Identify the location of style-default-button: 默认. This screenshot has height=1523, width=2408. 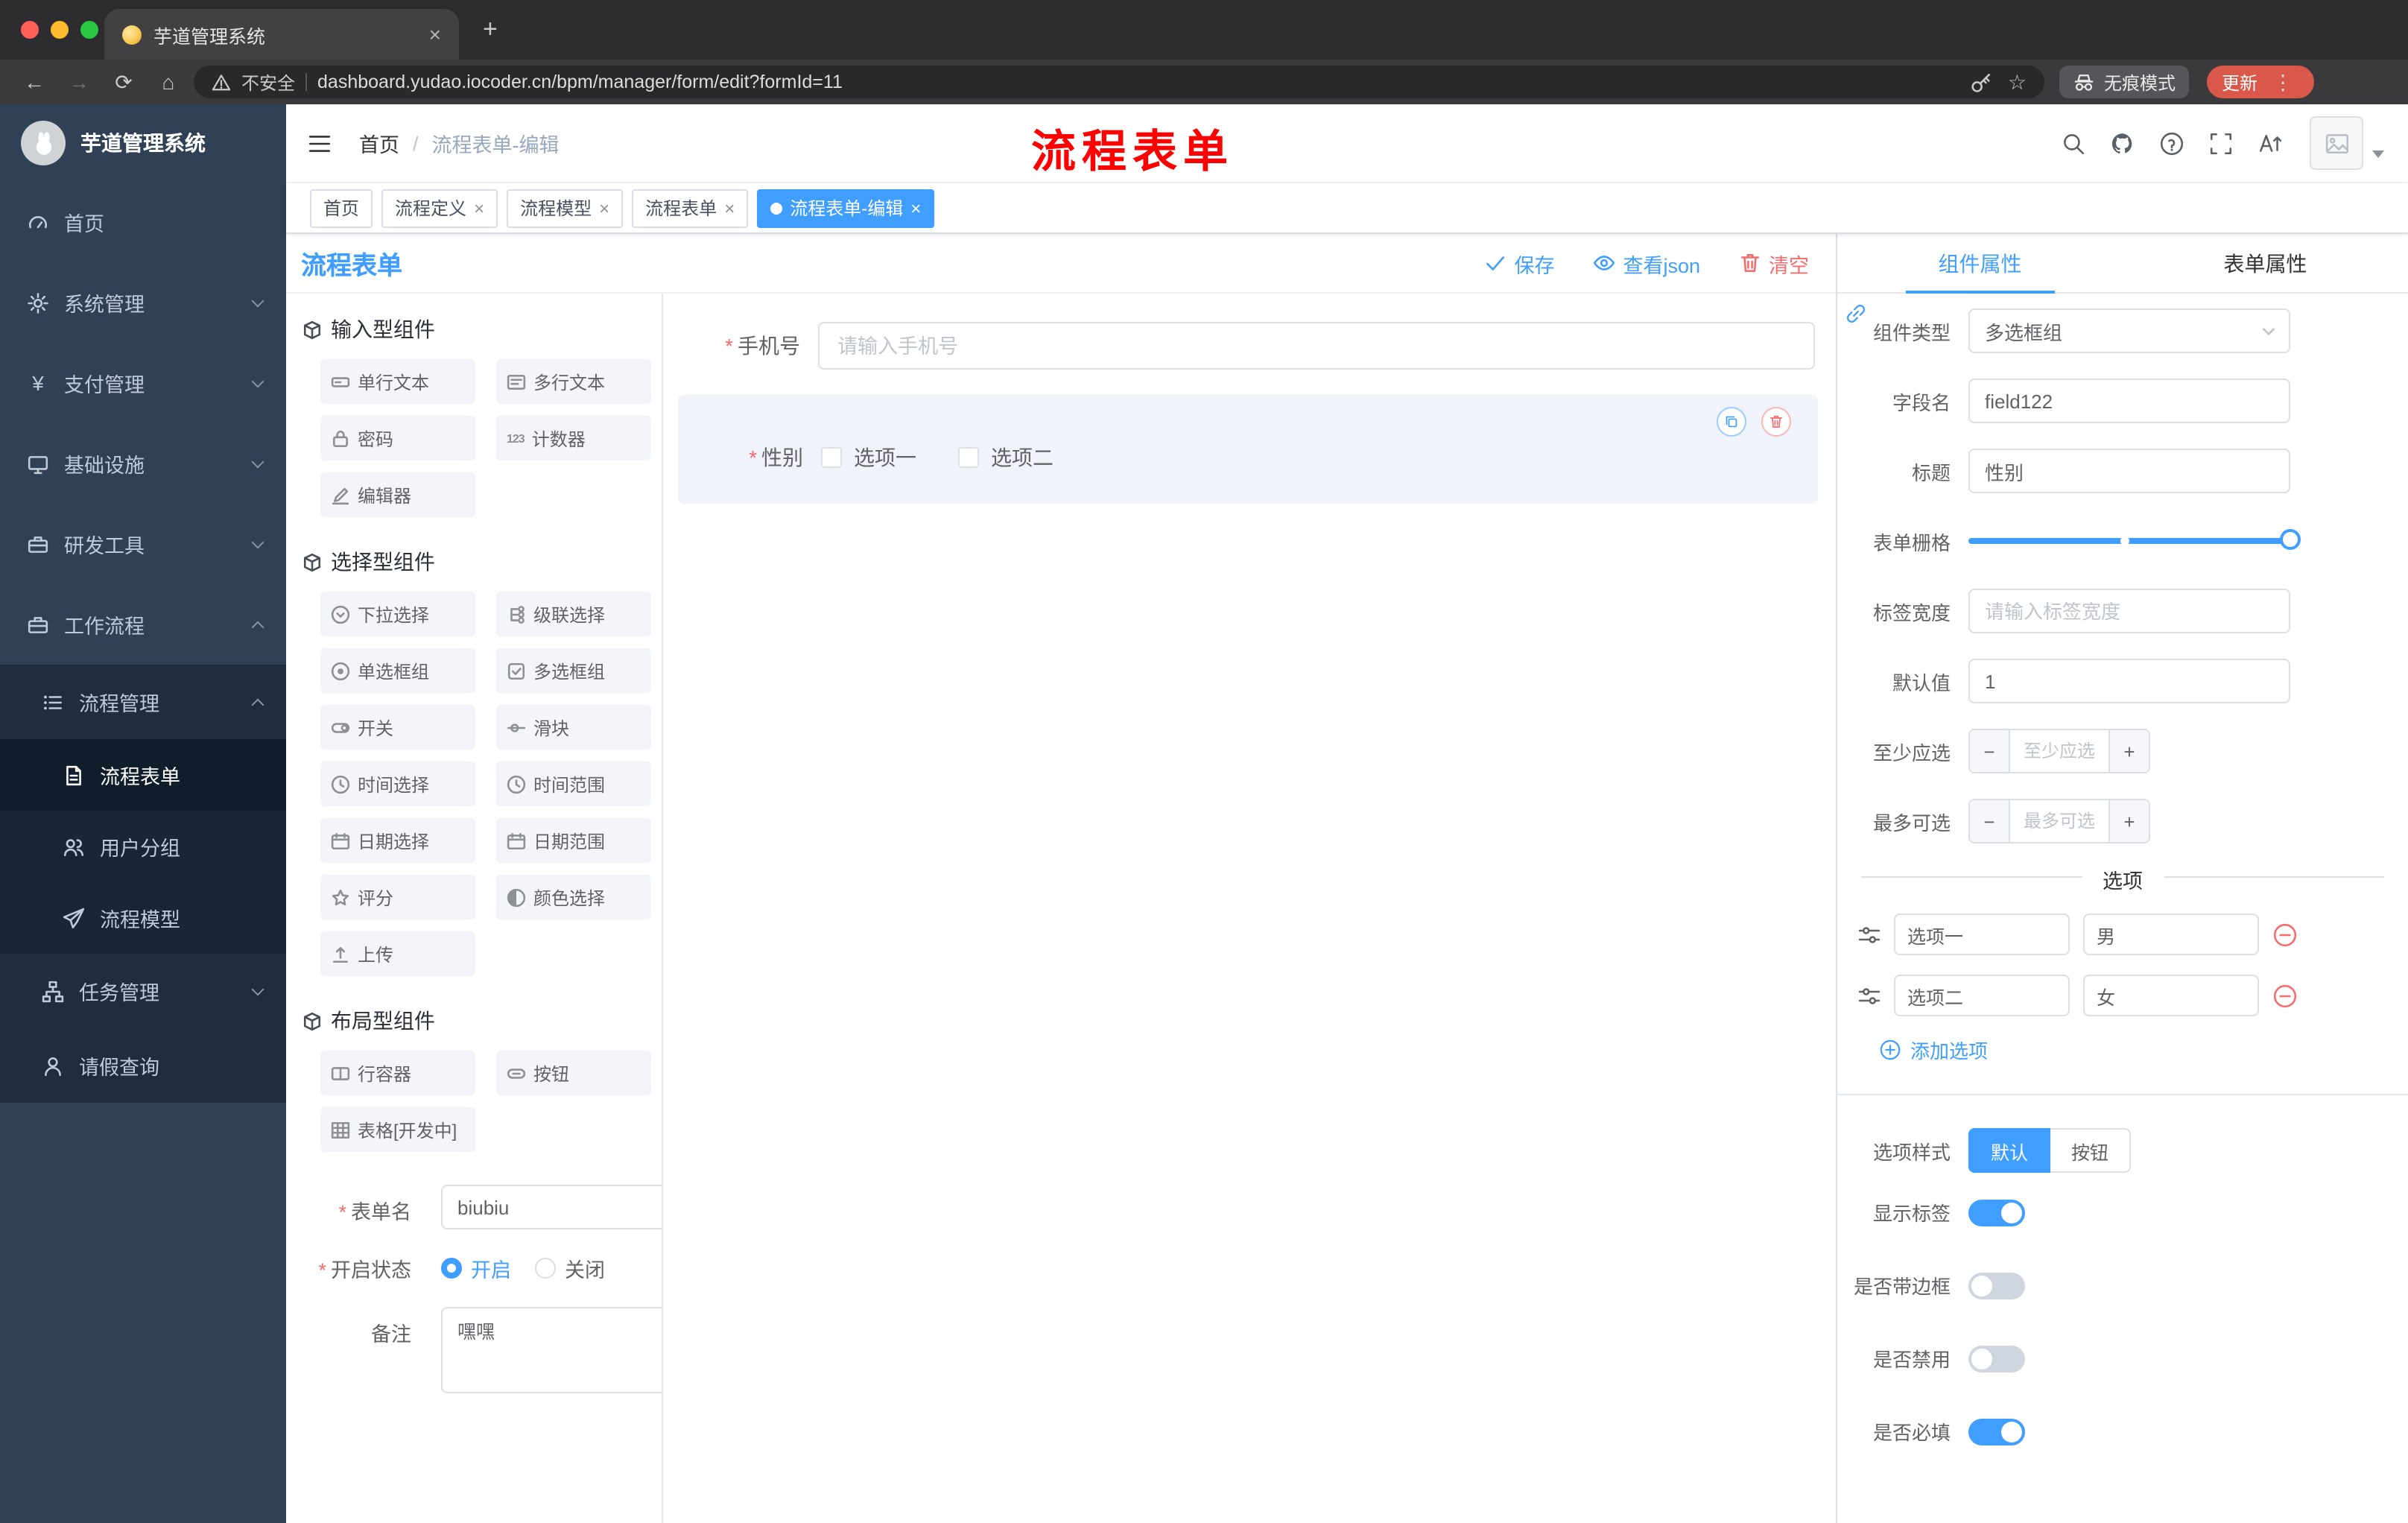
(2009, 1151).